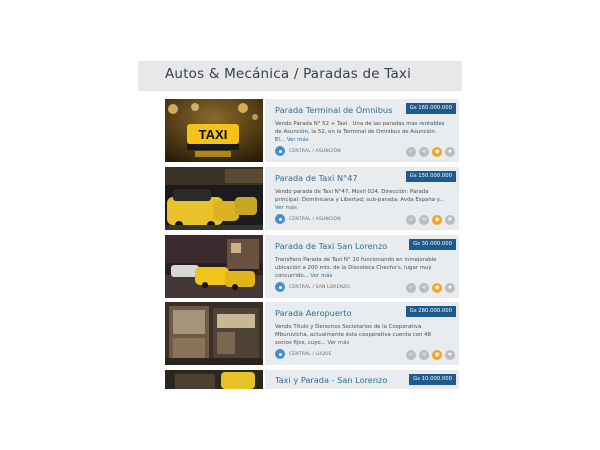 This screenshot has height=450, width=600. What do you see at coordinates (430, 108) in the screenshot?
I see `price-badge: Gs 160.000.000` at bounding box center [430, 108].